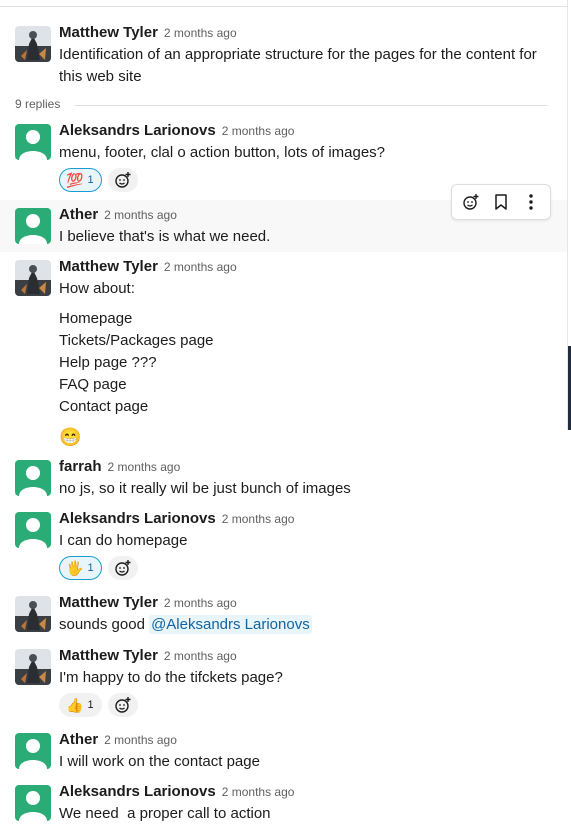 This screenshot has width=571, height=837. I want to click on top-divider, so click(283, 6).